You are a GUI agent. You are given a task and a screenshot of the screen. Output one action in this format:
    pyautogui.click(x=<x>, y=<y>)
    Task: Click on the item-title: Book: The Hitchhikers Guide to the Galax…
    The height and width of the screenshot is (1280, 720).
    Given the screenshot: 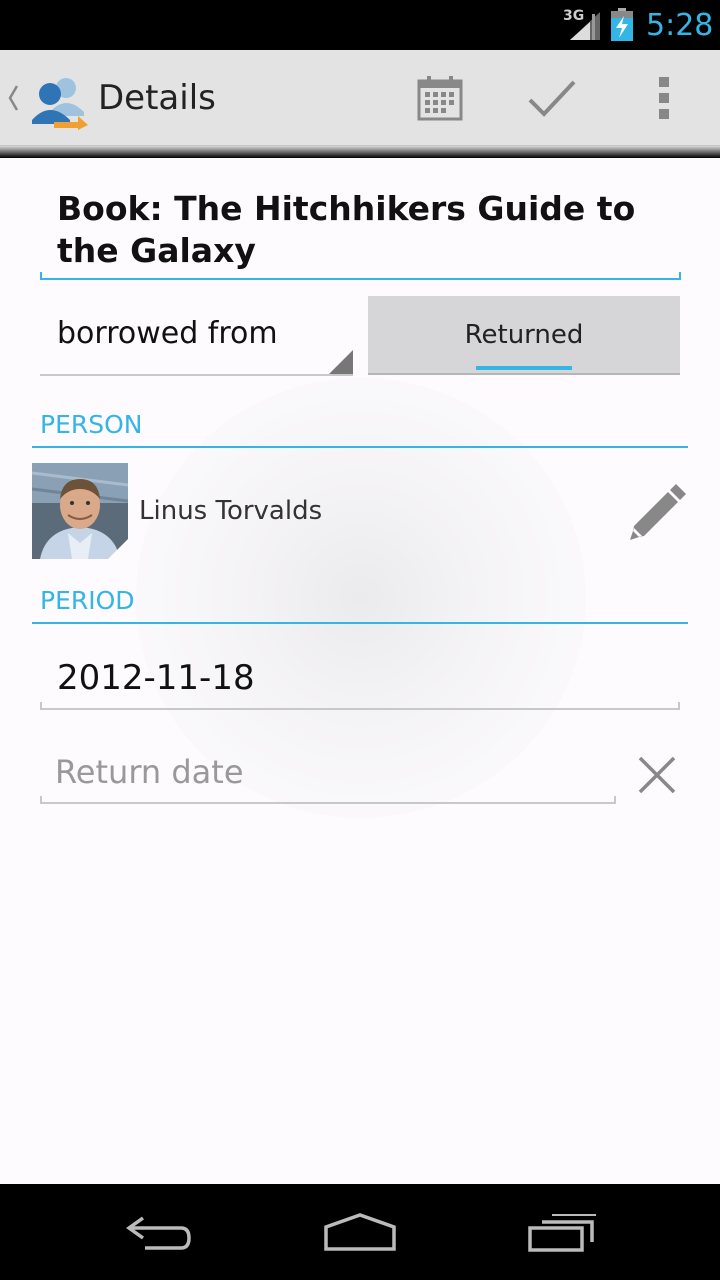 What is the action you would take?
    pyautogui.click(x=346, y=229)
    